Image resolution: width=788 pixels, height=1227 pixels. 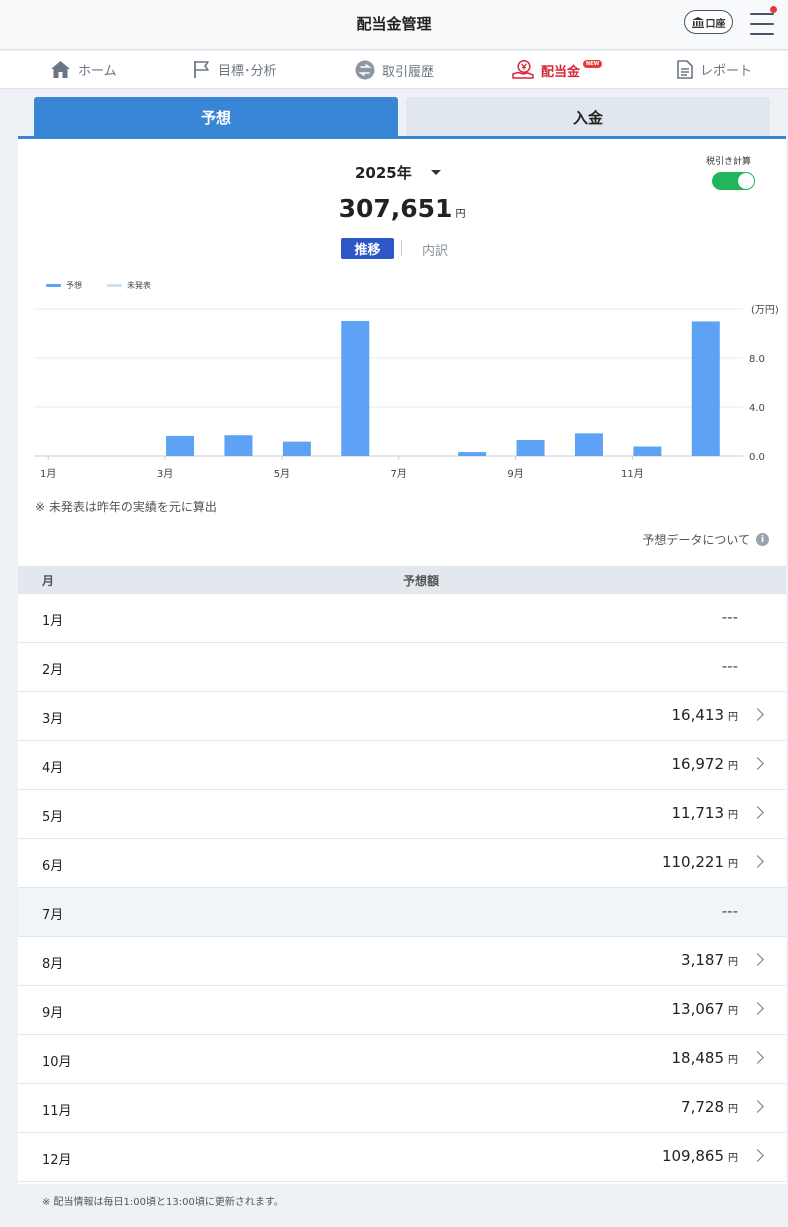 I want to click on tax-toggle-label: 税引き計算, so click(x=729, y=162).